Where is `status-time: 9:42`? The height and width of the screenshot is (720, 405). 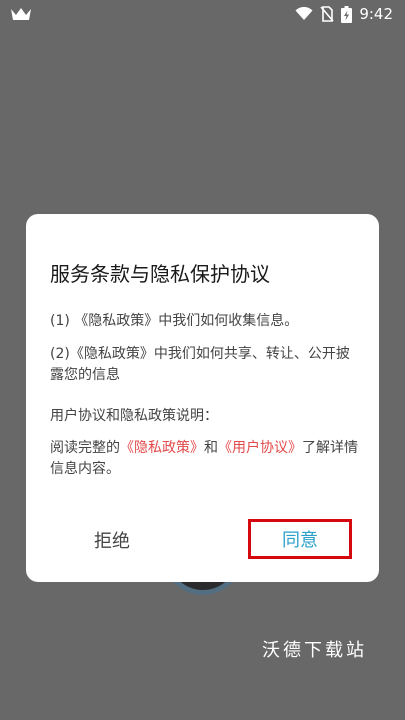
status-time: 9:42 is located at coordinates (376, 14).